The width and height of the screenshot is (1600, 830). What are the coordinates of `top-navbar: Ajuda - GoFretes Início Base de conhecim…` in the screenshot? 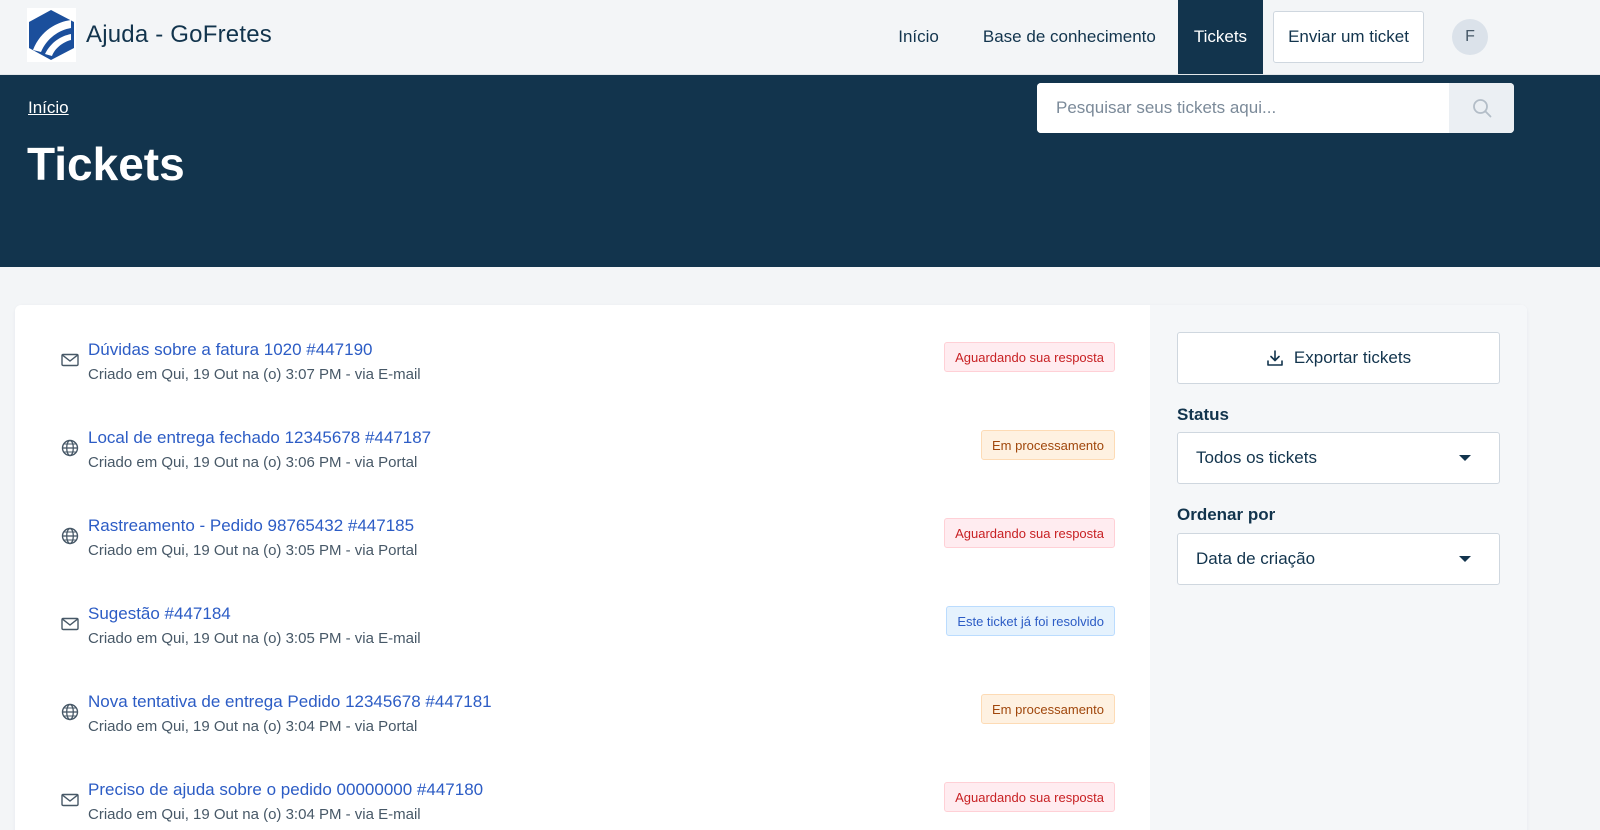 It's located at (800, 37).